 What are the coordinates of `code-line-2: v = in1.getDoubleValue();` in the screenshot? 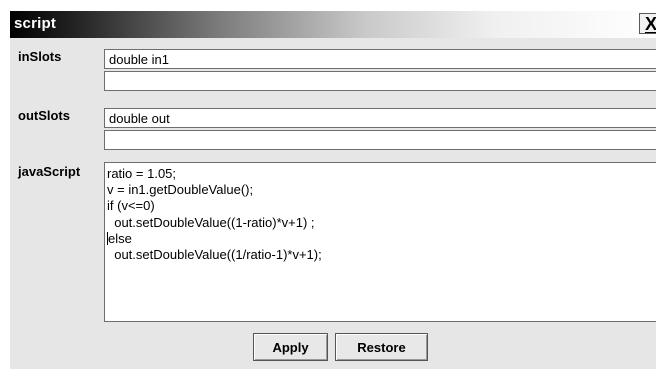 It's located at (180, 190).